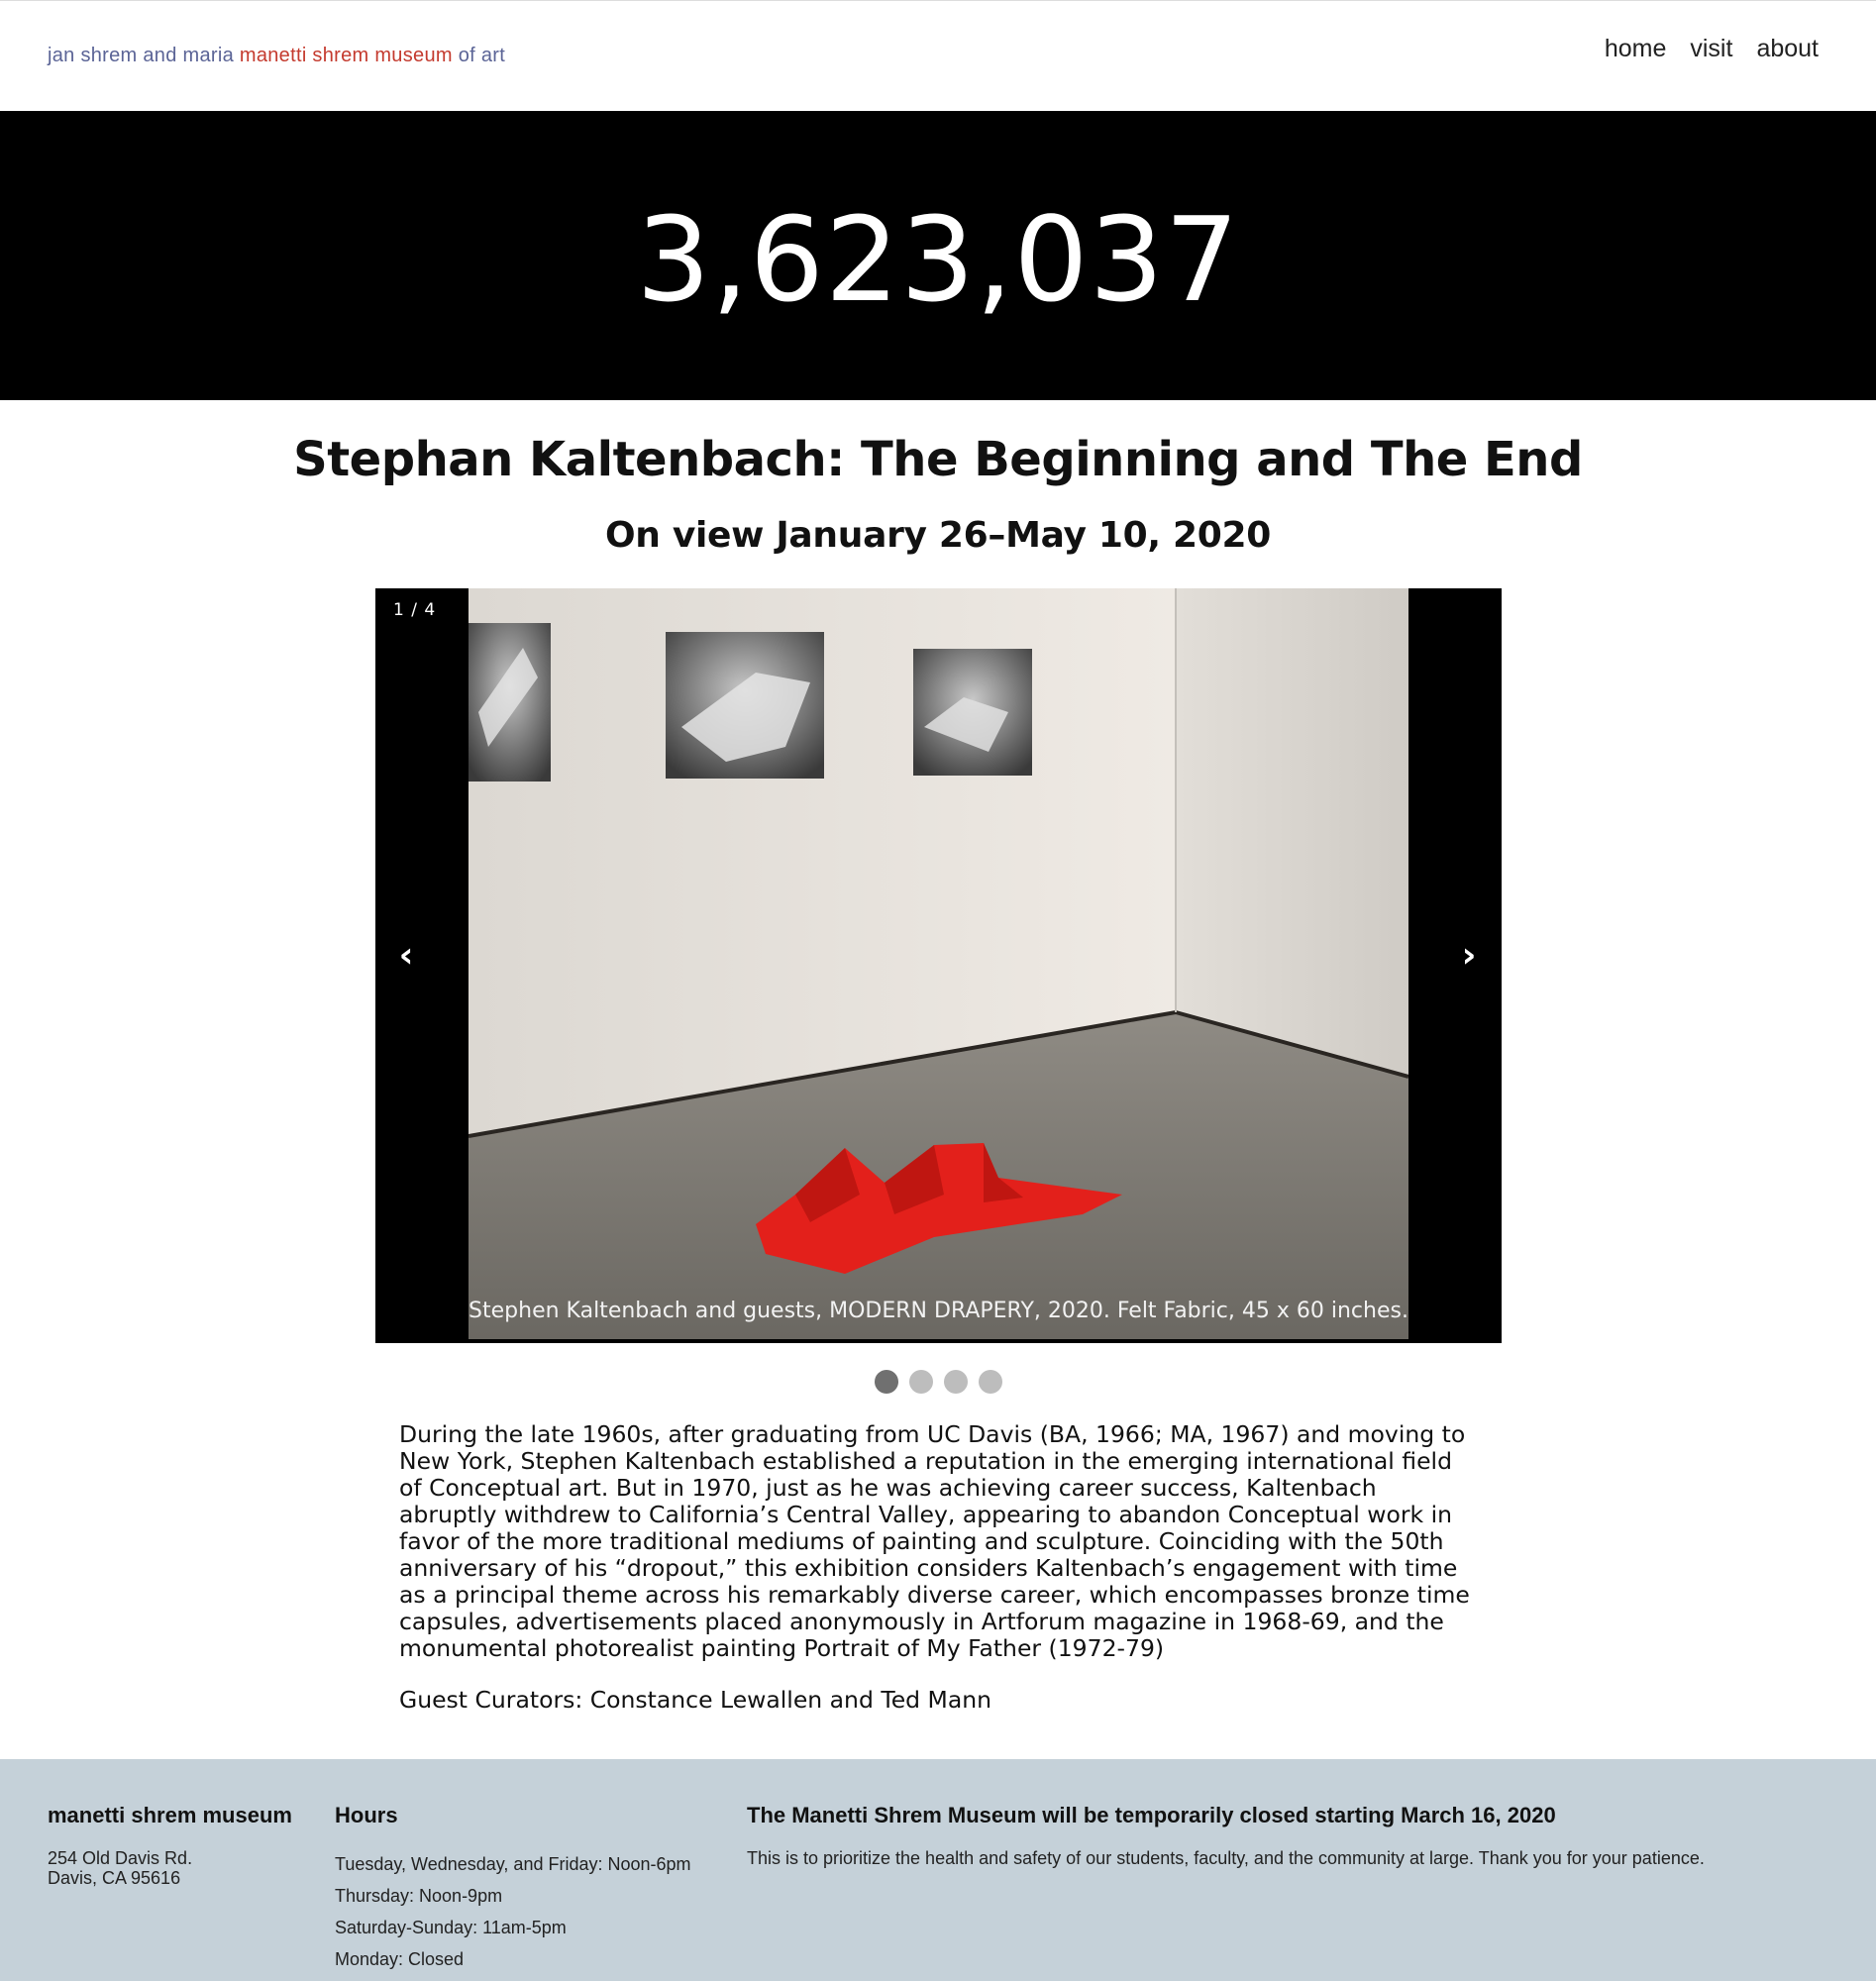 This screenshot has height=1981, width=1876. Describe the element at coordinates (1787, 49) in the screenshot. I see `nav-about-link: about` at that location.